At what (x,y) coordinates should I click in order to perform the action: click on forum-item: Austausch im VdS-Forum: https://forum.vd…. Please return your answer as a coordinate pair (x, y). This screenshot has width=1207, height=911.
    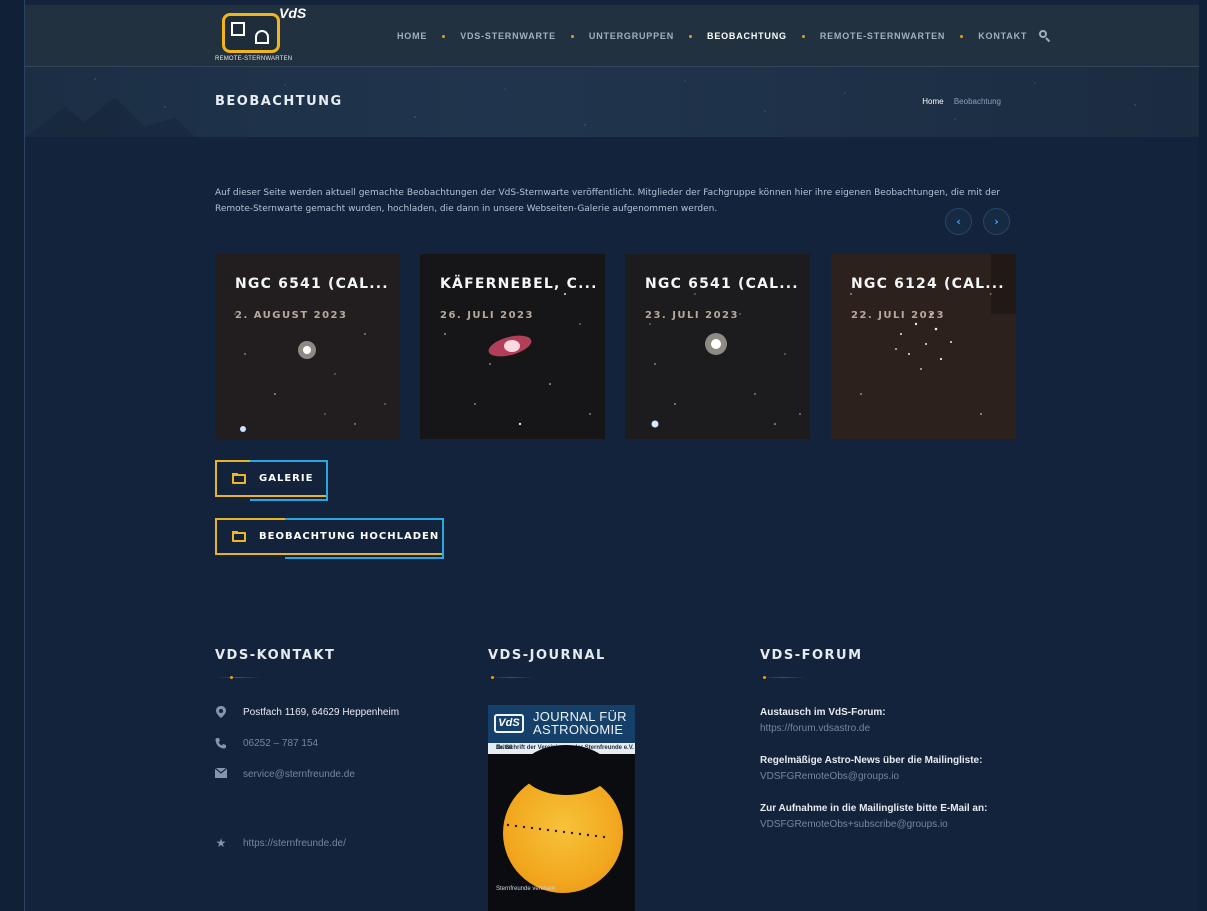
    Looking at the image, I should click on (823, 720).